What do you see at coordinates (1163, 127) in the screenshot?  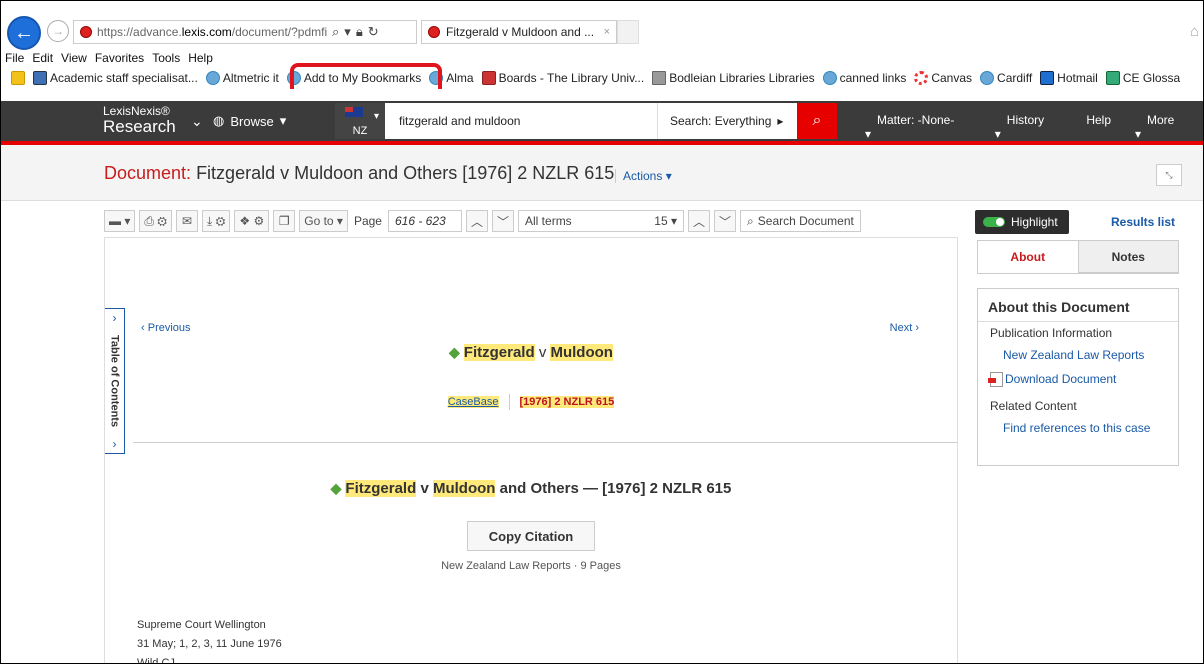 I see `more-menu: More ▾` at bounding box center [1163, 127].